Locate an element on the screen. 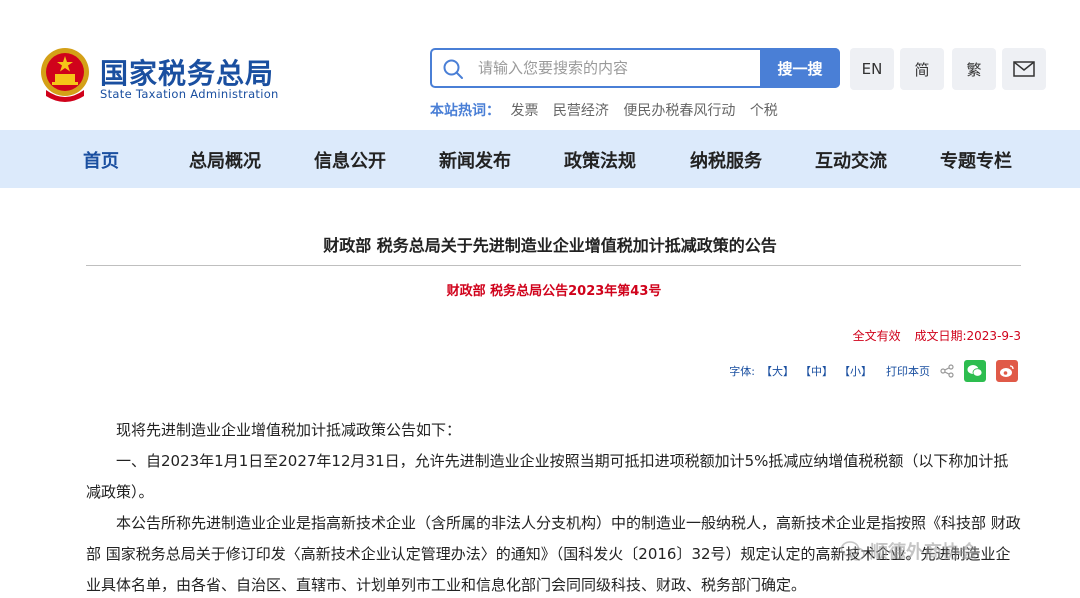 Image resolution: width=1080 pixels, height=598 pixels. lang-simplified-button: 简 is located at coordinates (922, 69).